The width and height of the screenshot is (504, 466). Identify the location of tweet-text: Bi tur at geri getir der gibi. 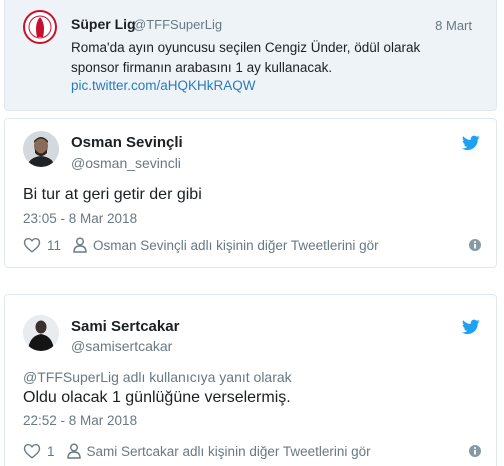
(112, 194).